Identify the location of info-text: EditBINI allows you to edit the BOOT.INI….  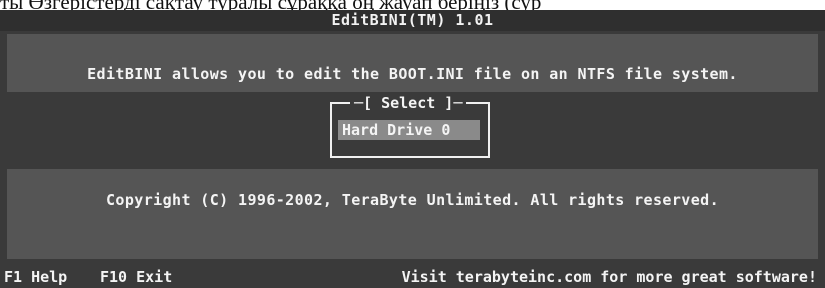
(412, 74).